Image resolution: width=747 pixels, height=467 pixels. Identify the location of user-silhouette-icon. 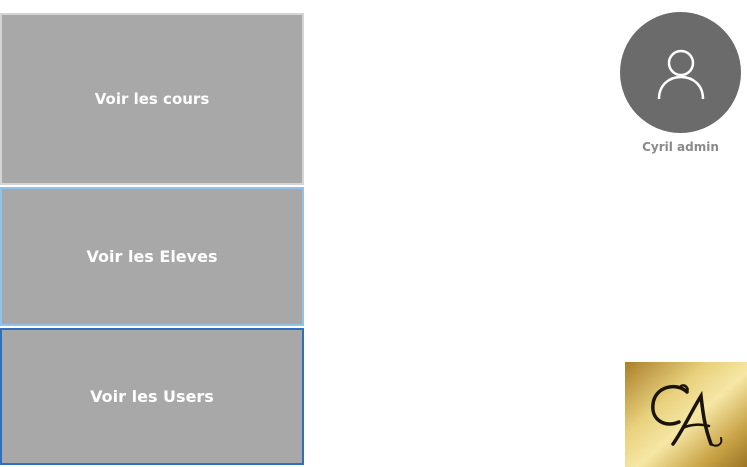
(680, 74).